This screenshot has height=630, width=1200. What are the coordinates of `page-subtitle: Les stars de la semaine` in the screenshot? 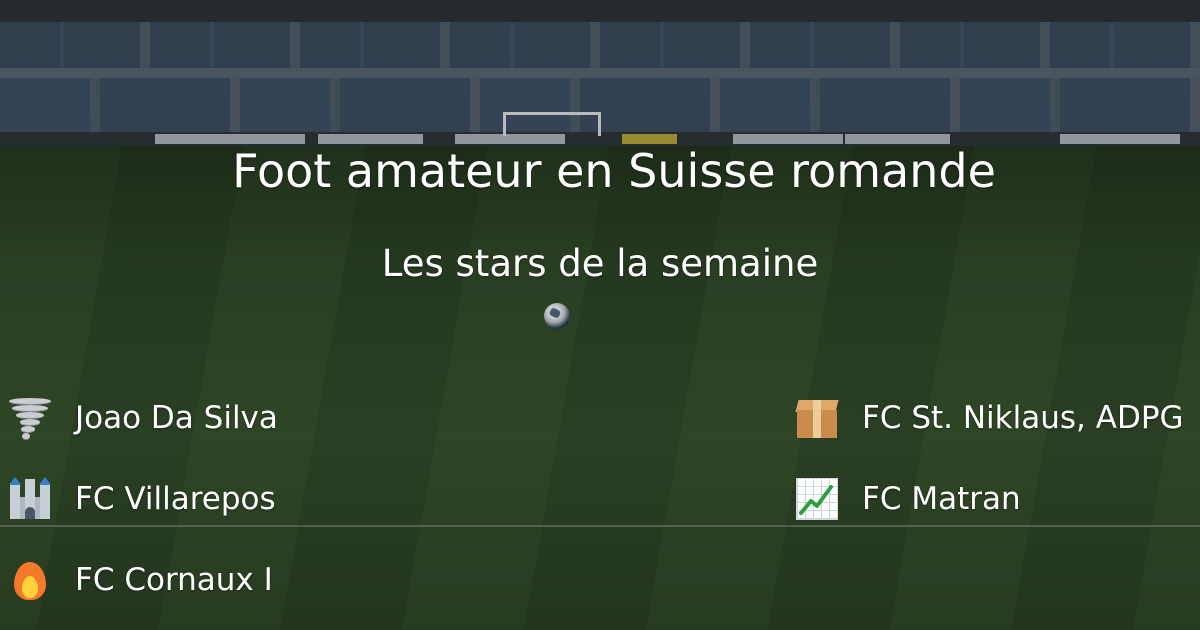 It's located at (600, 263).